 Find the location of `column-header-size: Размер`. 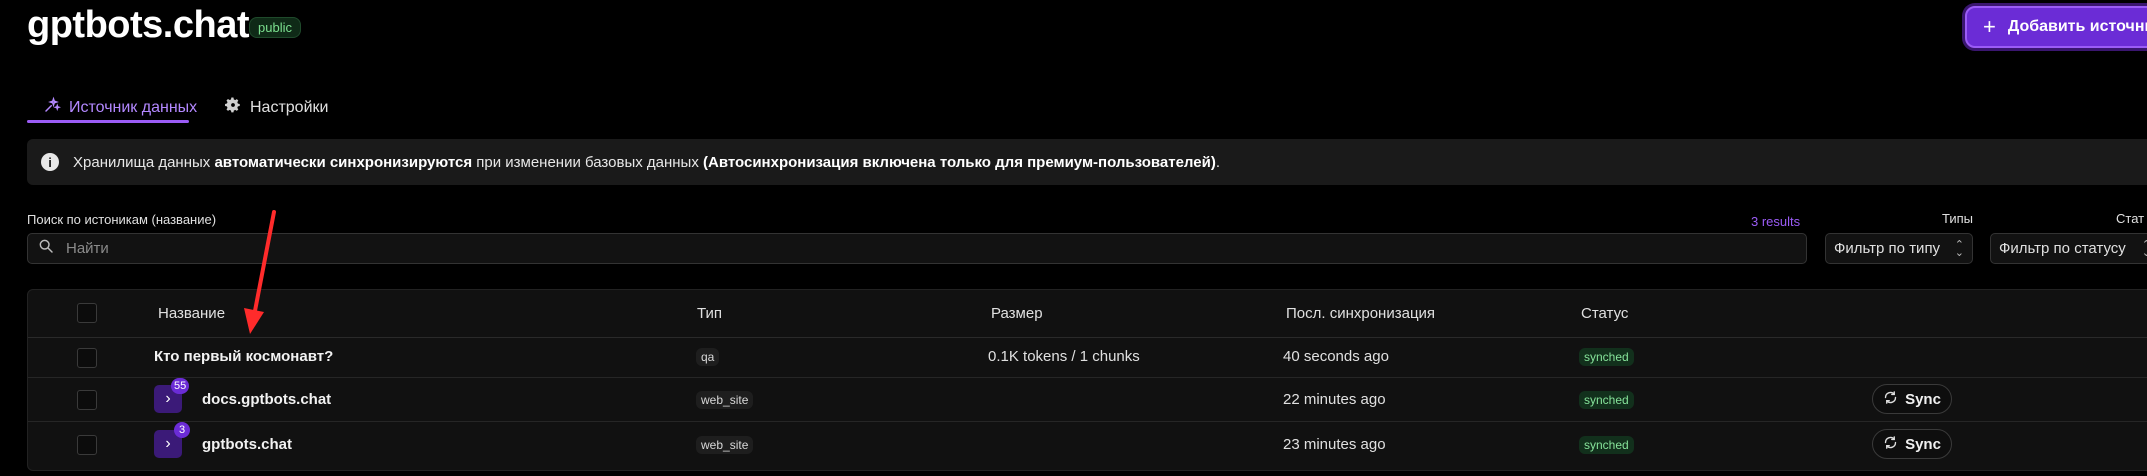

column-header-size: Размер is located at coordinates (1017, 313).